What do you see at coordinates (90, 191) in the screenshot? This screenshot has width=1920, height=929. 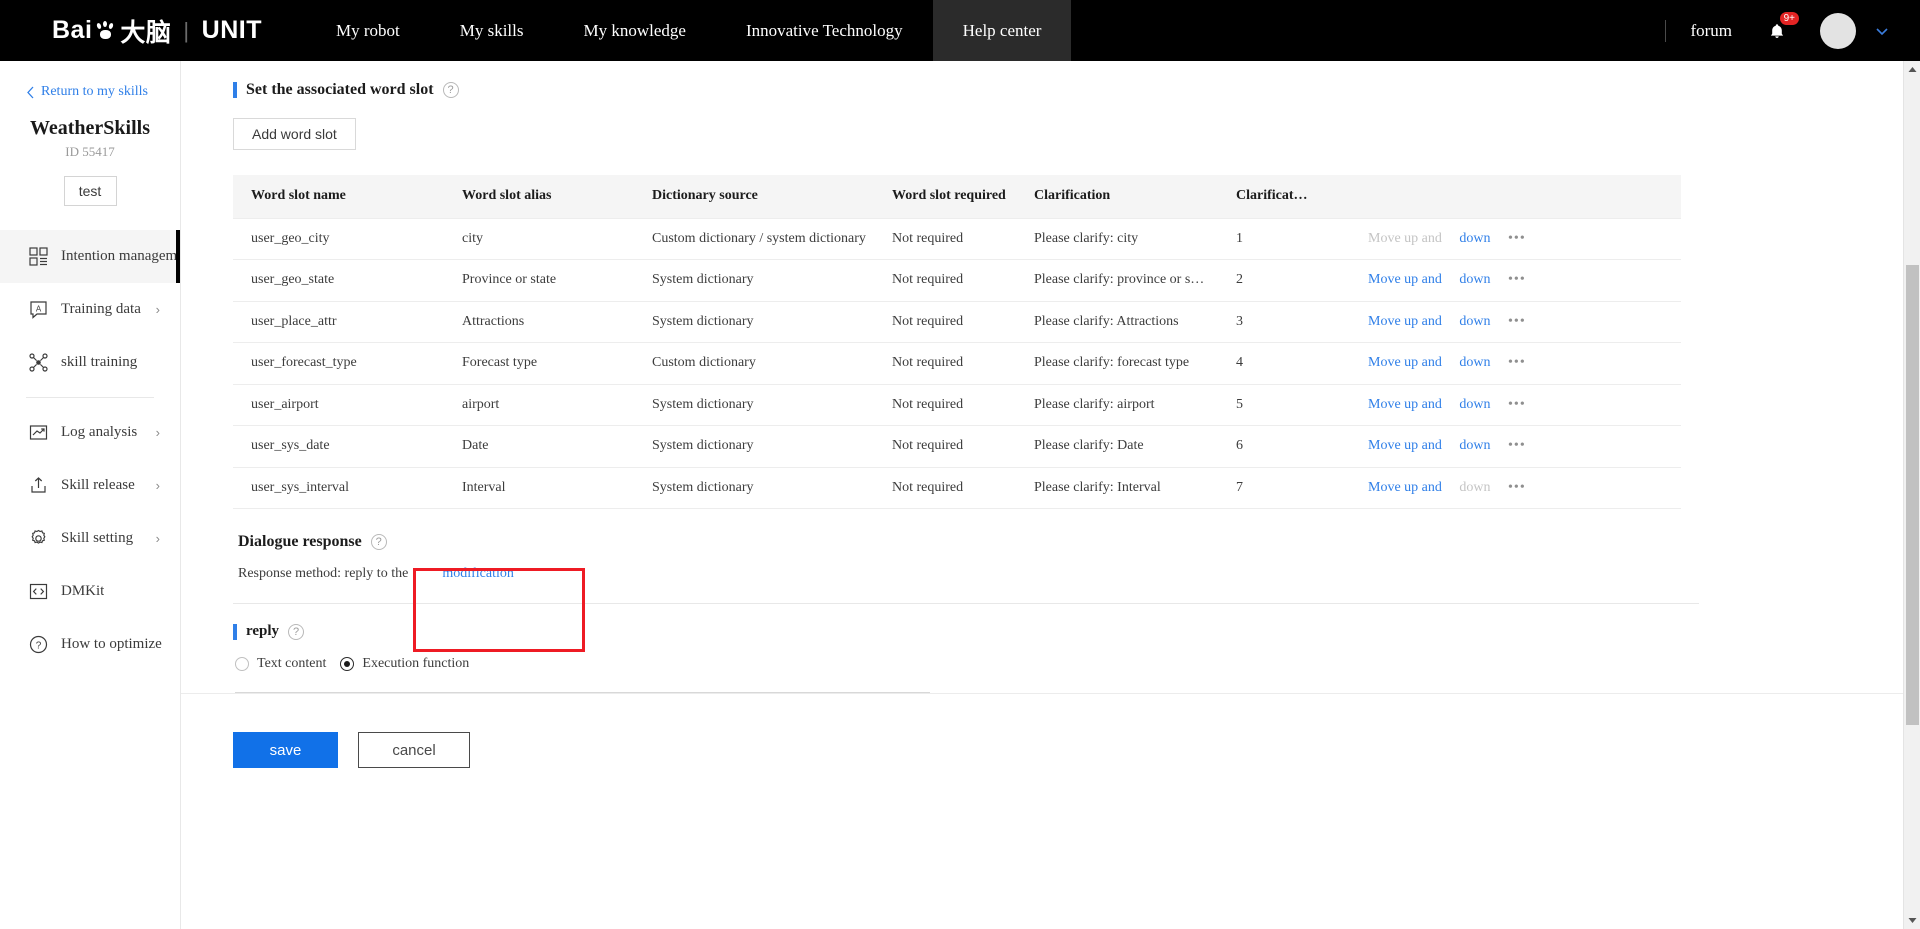 I see `test-button: test` at bounding box center [90, 191].